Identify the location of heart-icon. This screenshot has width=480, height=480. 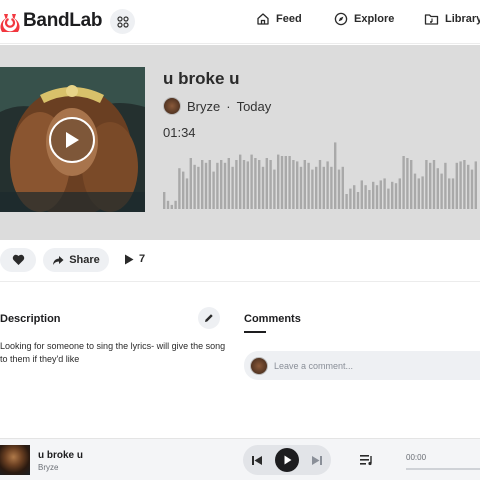
(18, 259).